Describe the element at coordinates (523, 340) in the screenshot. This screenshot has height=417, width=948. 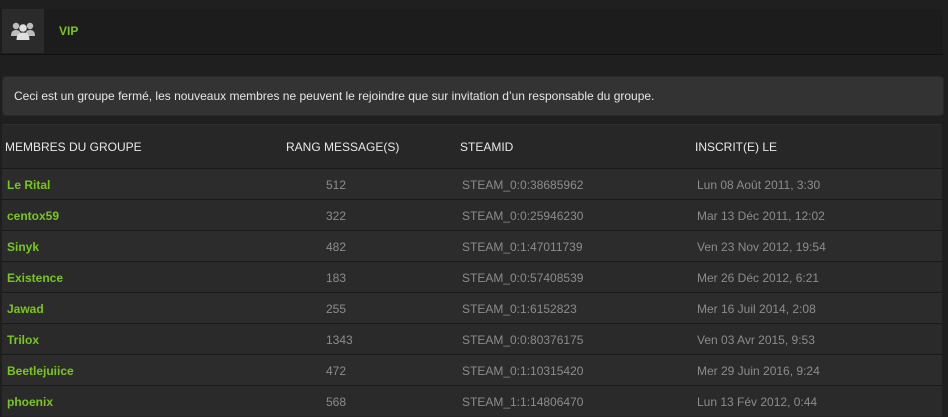
I see `member-steamid: STEAM_0:0:80376175` at that location.